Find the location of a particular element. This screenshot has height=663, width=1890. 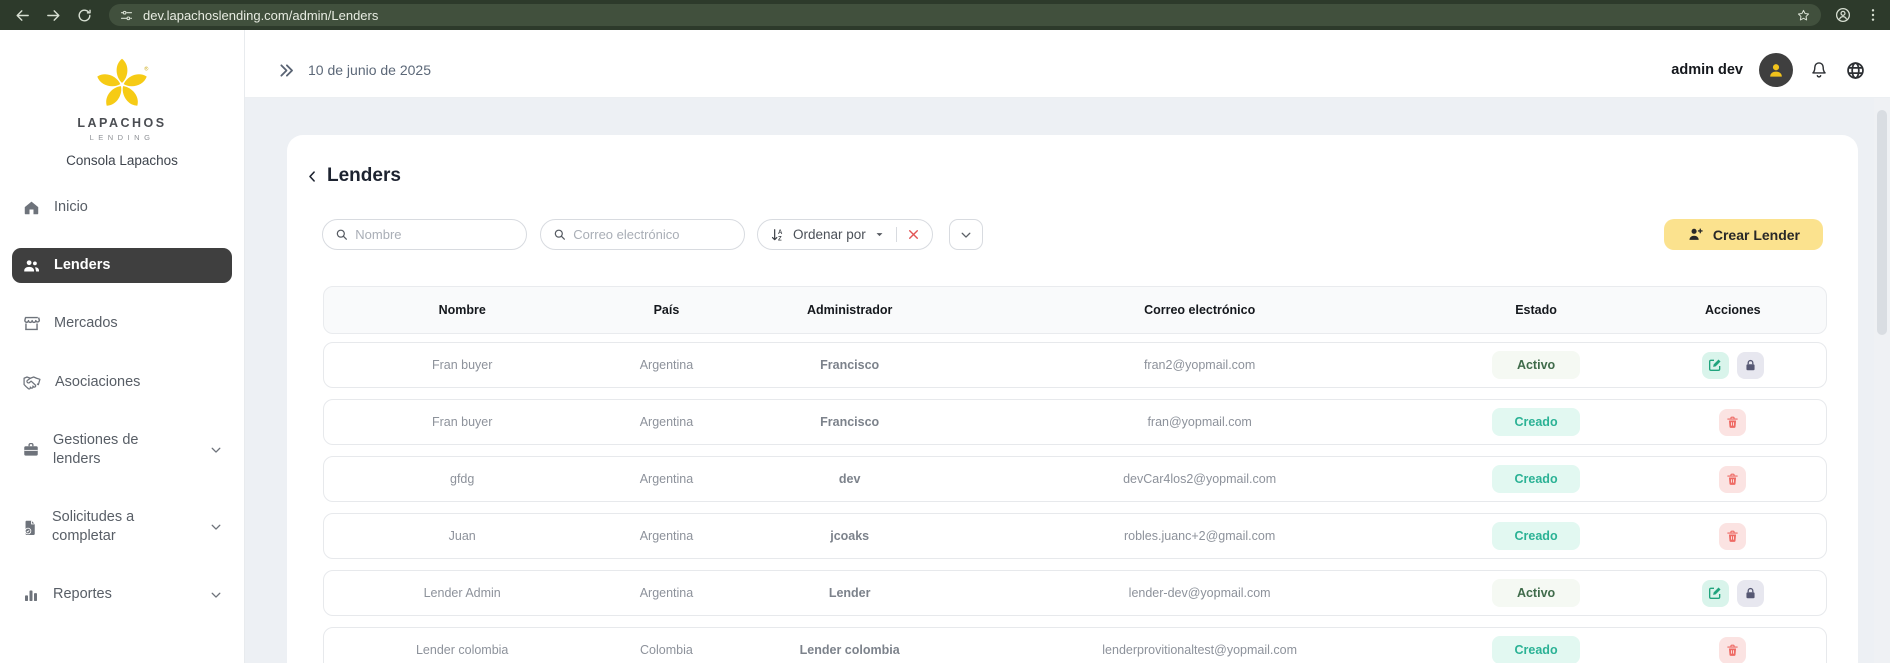

name-filter is located at coordinates (424, 234).